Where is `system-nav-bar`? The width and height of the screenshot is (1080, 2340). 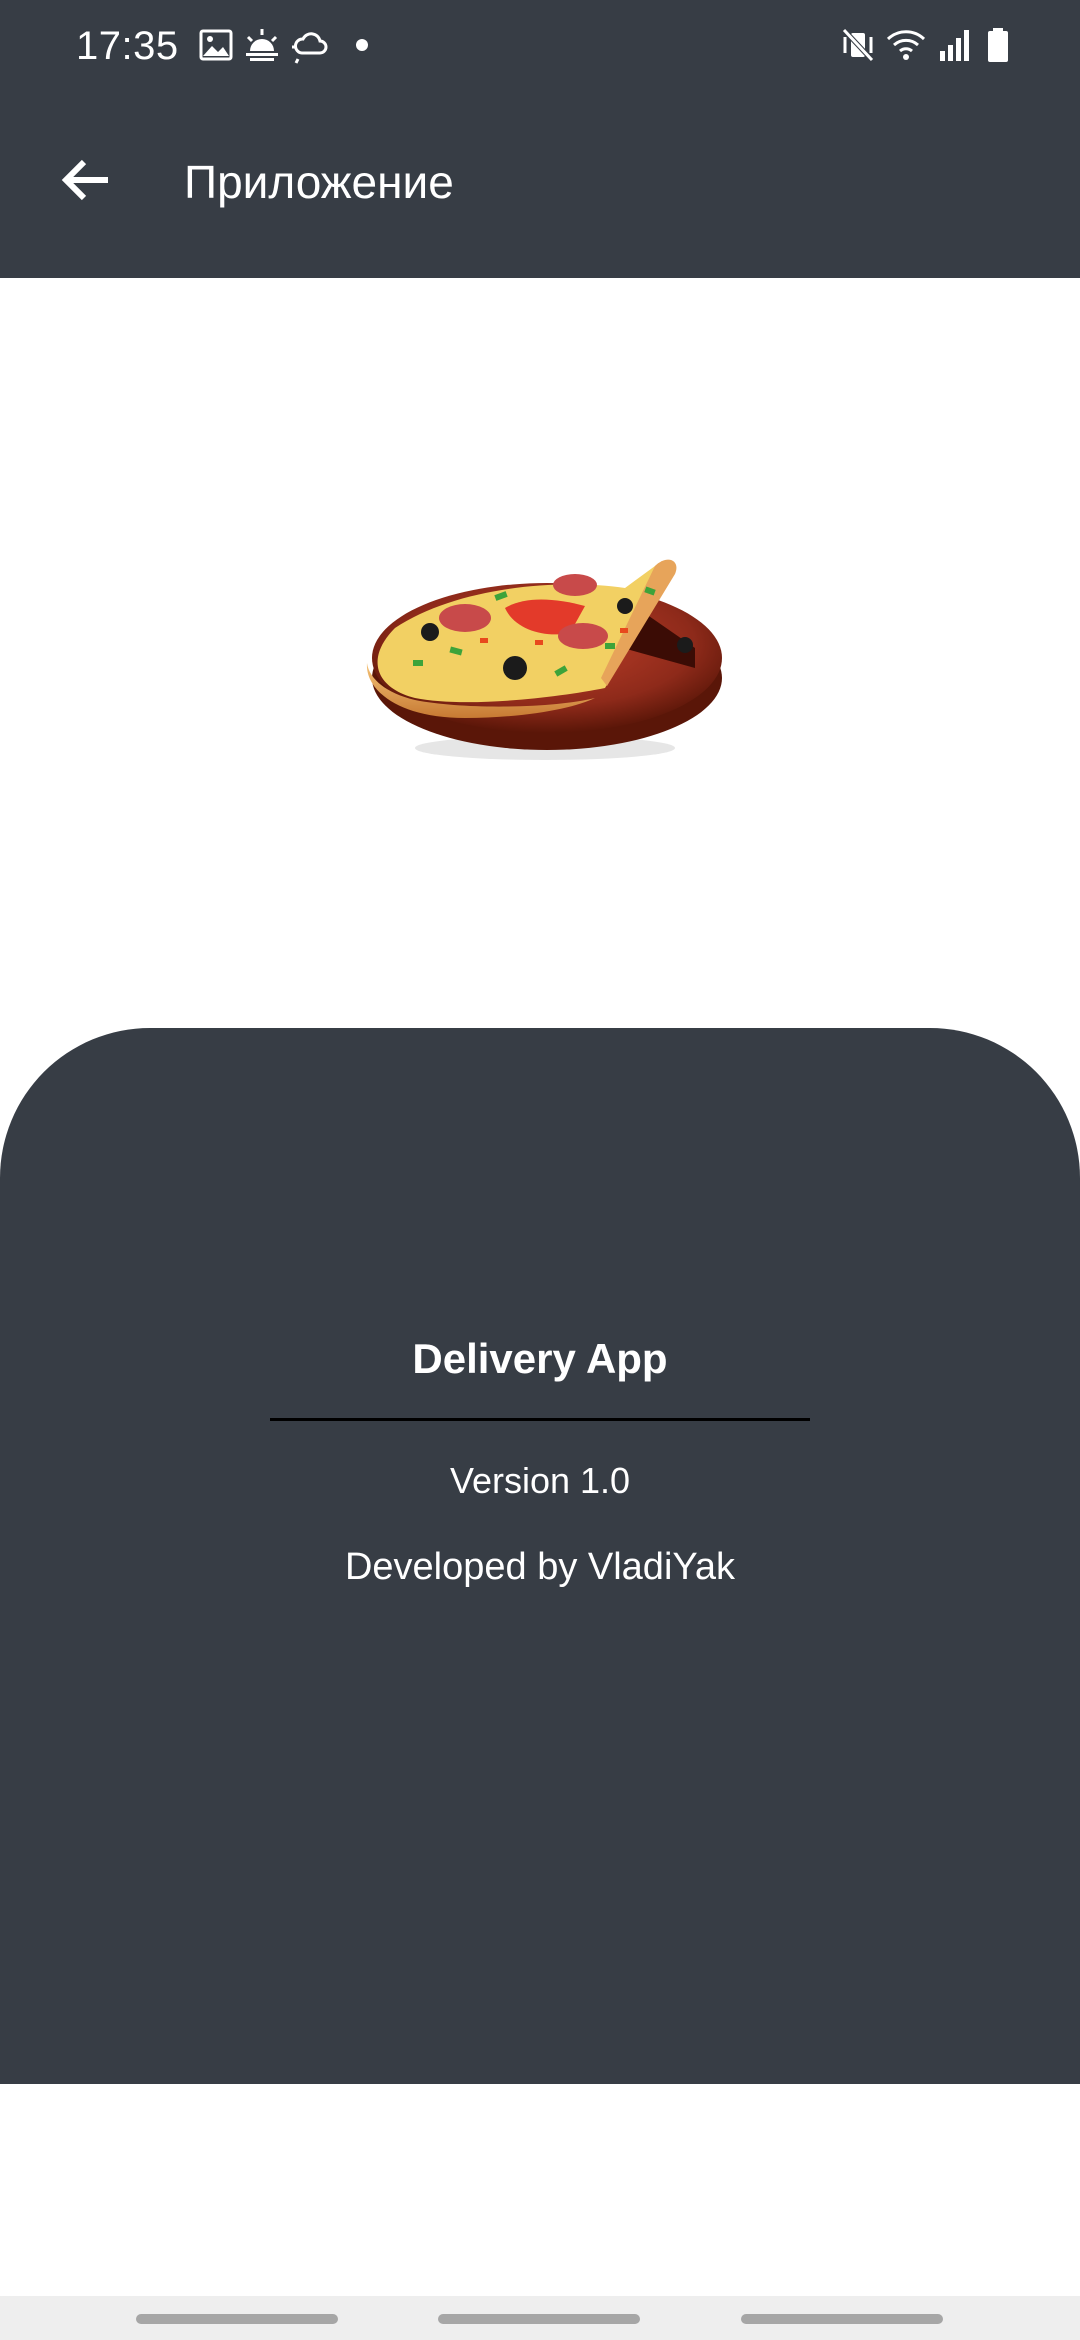 system-nav-bar is located at coordinates (540, 2318).